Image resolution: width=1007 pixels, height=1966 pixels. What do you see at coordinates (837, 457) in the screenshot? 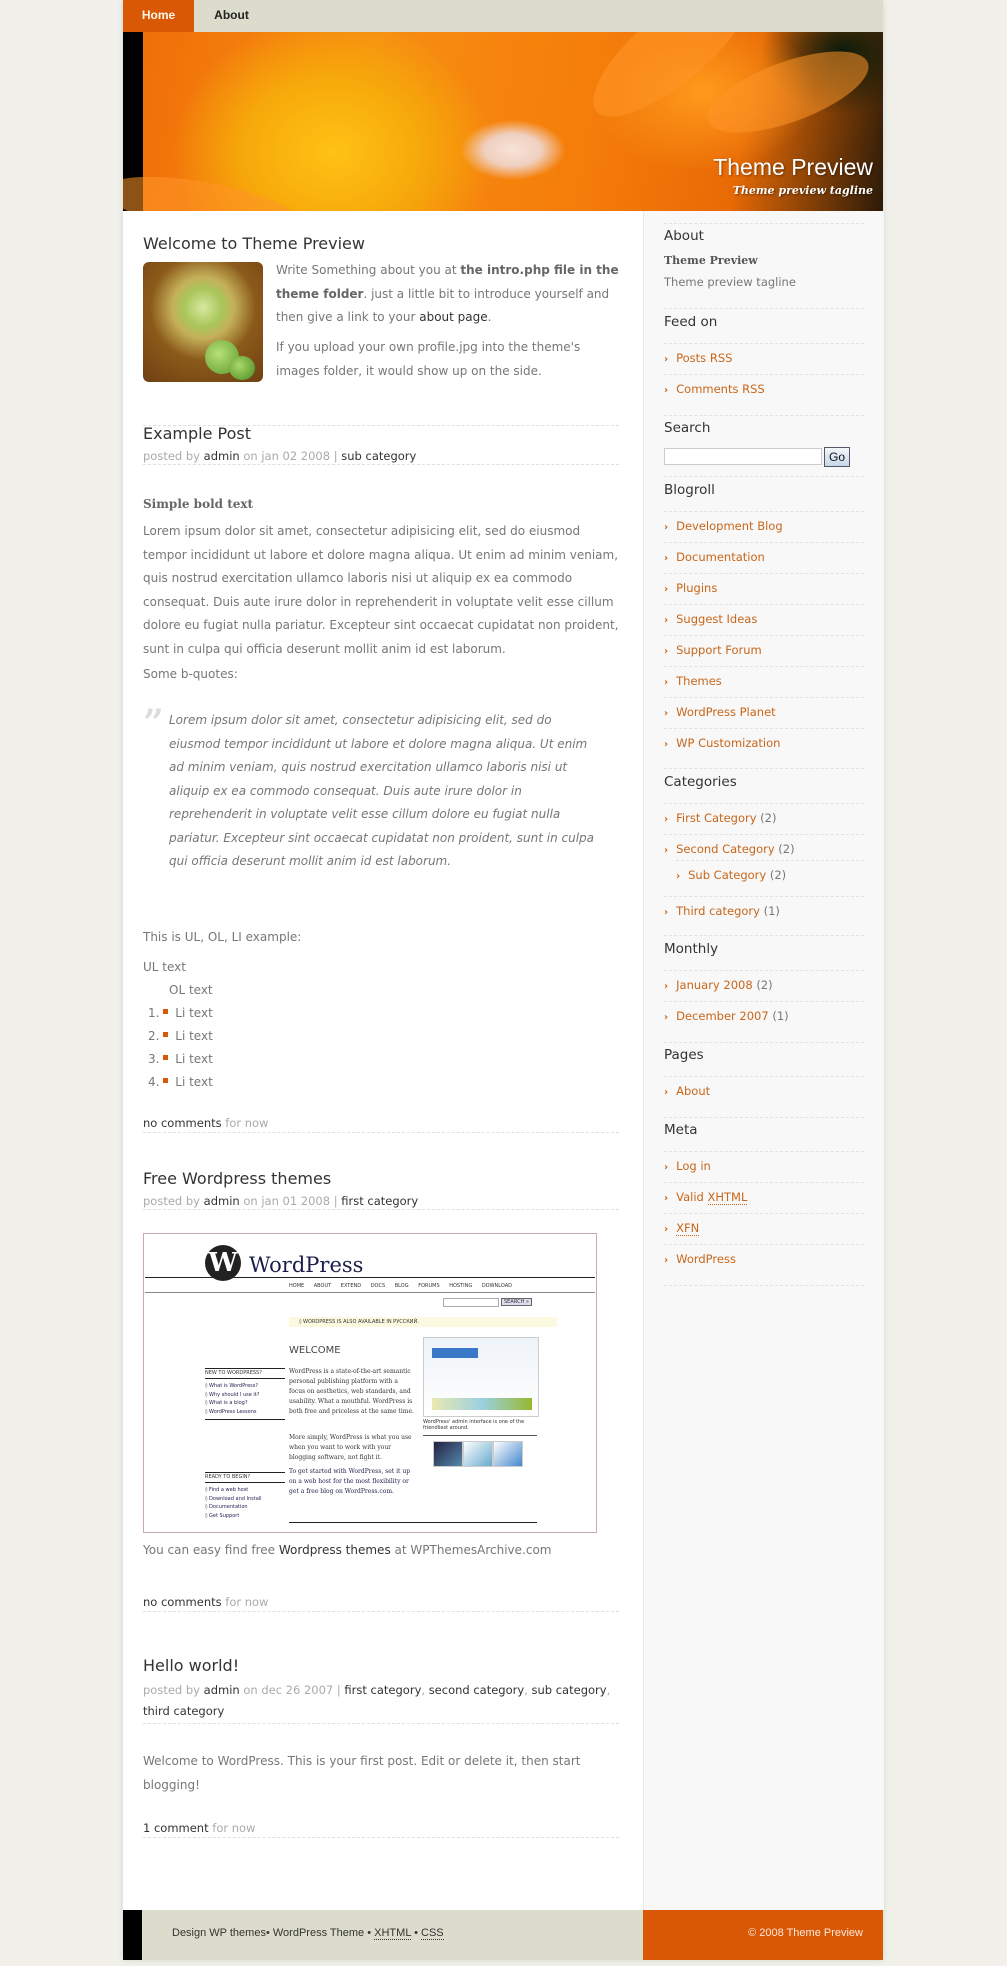
I see `search-go-button: Go` at bounding box center [837, 457].